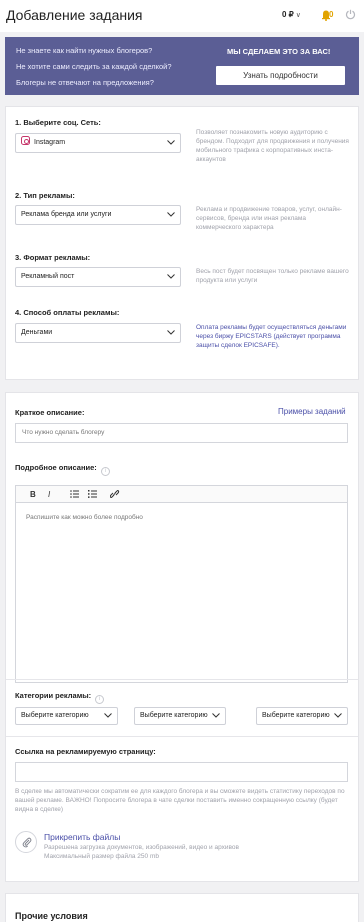 The image size is (364, 922). I want to click on other-conditions-title: Прочие условия, so click(51, 916).